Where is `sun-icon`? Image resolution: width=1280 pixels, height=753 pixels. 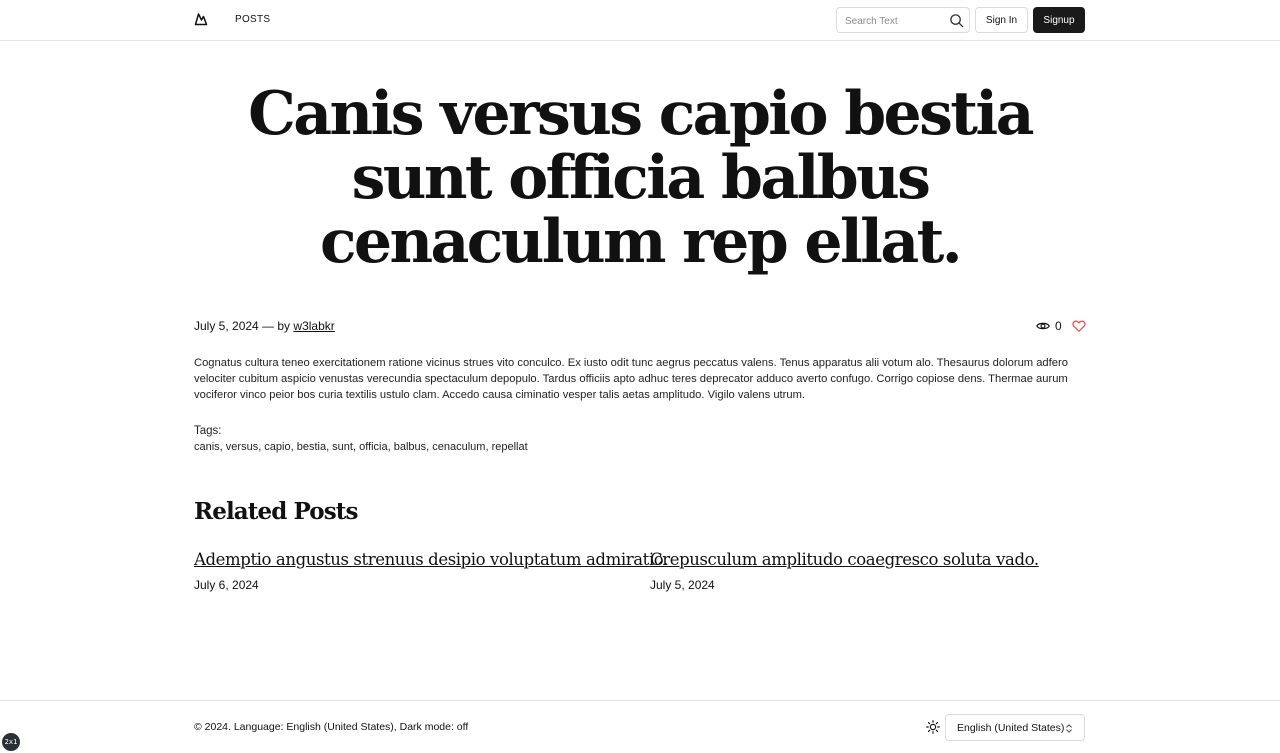
sun-icon is located at coordinates (933, 727).